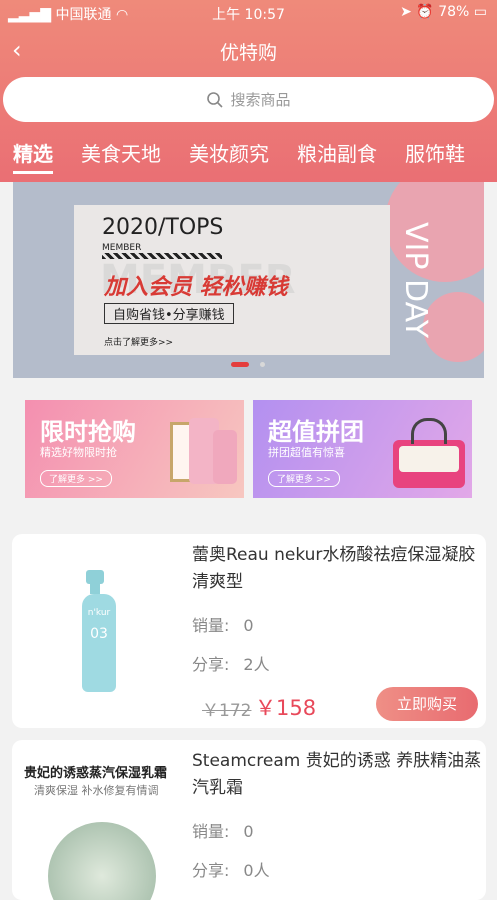  What do you see at coordinates (139, 343) in the screenshot?
I see `banner-cta: 点击了解更多>>` at bounding box center [139, 343].